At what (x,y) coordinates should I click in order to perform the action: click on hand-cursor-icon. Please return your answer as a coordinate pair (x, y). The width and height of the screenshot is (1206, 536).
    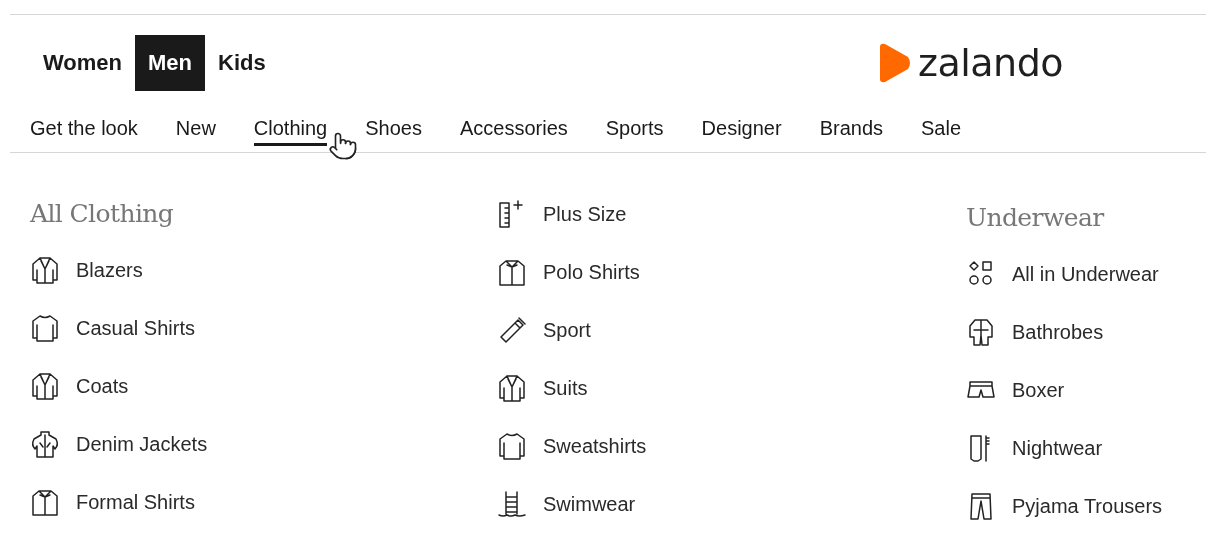
    Looking at the image, I should click on (343, 146).